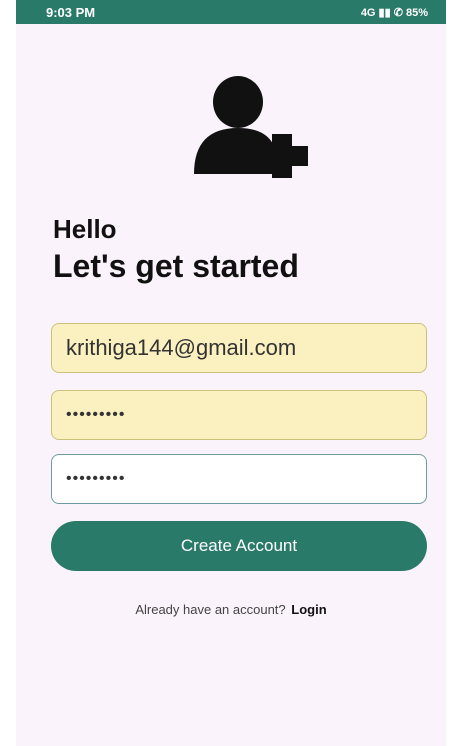  What do you see at coordinates (210, 609) in the screenshot?
I see `login-prompt-text: Already have an account?` at bounding box center [210, 609].